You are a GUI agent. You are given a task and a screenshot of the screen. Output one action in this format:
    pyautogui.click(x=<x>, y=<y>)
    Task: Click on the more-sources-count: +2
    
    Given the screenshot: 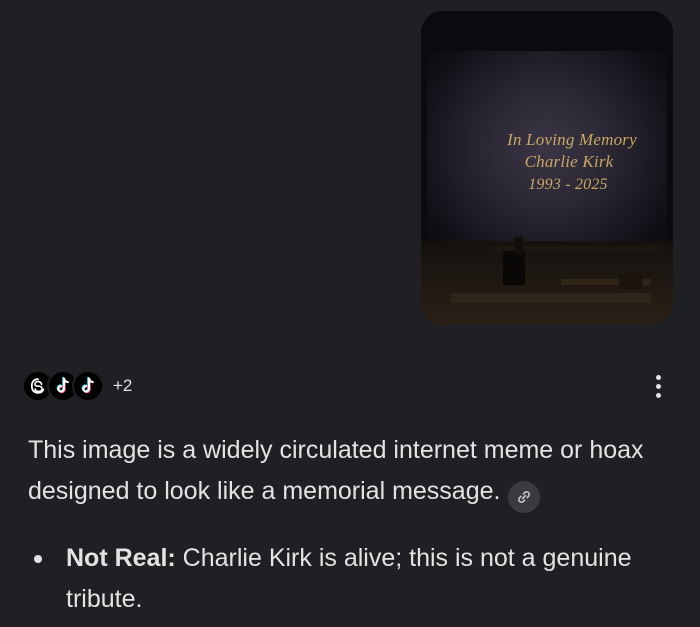 What is the action you would take?
    pyautogui.click(x=122, y=386)
    